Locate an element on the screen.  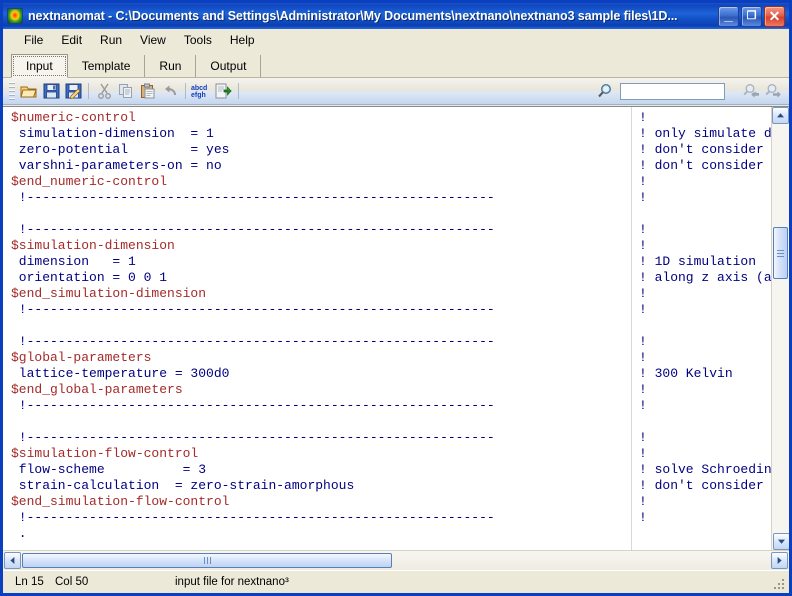
undo-icon is located at coordinates (170, 91).